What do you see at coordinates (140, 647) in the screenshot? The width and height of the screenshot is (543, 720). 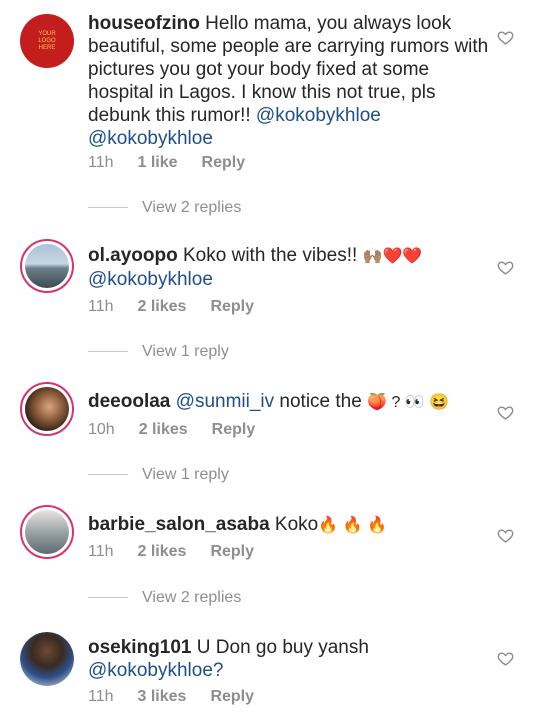 I see `username: oseking101` at bounding box center [140, 647].